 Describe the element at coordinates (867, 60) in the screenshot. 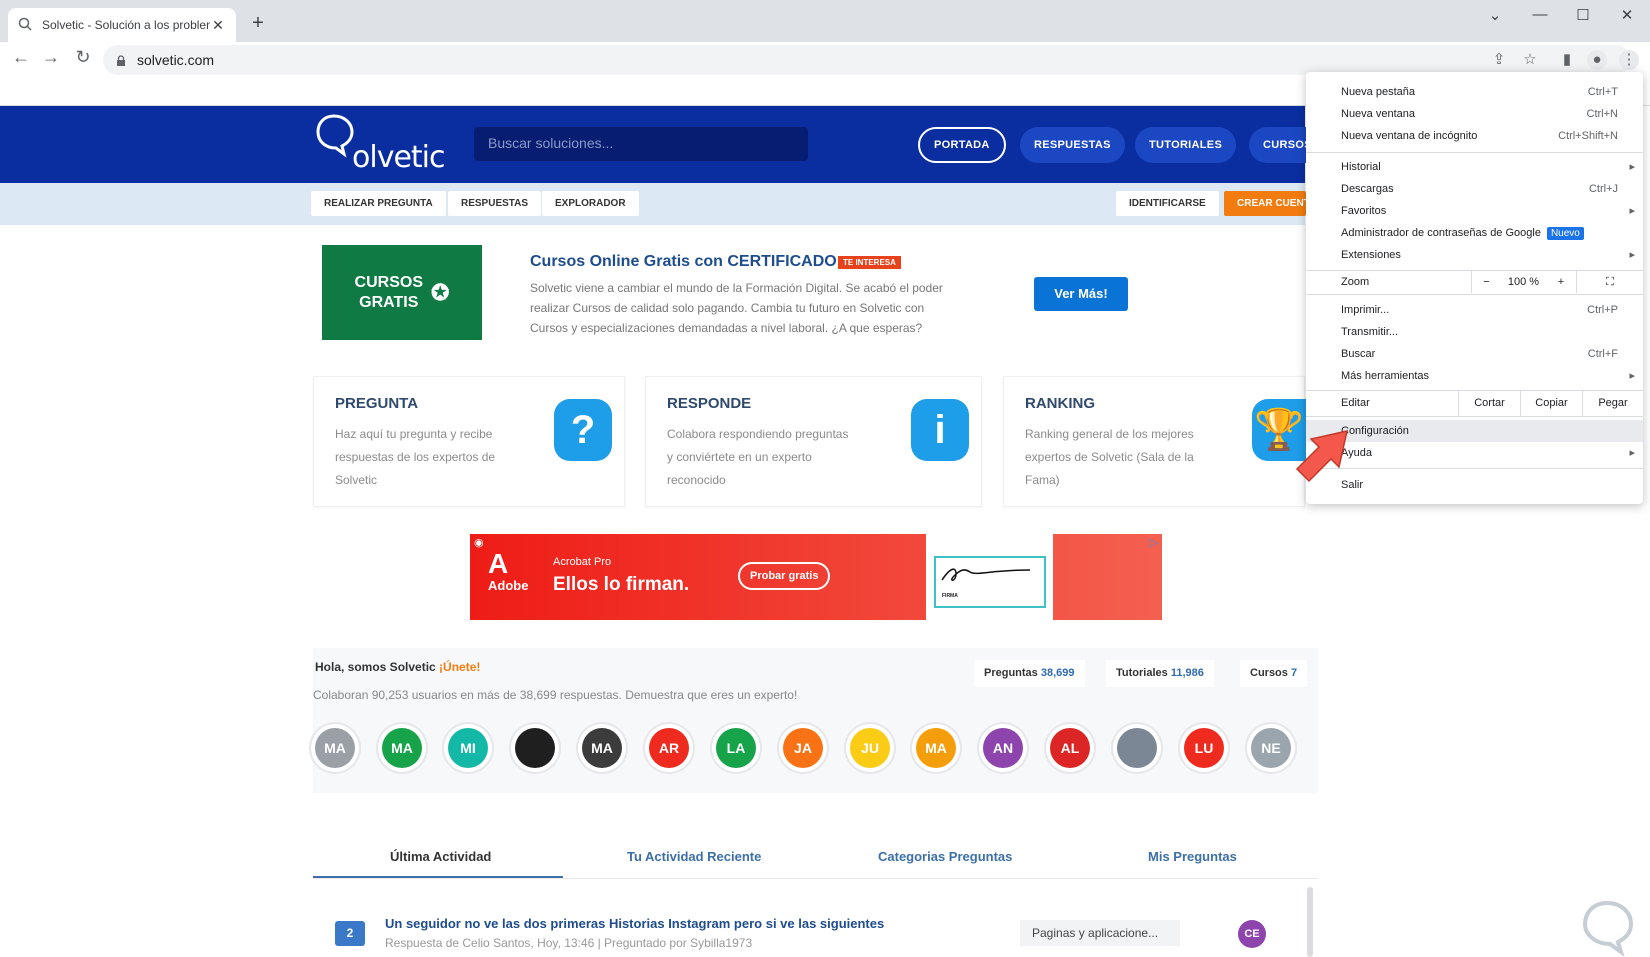

I see `address-bar: solvetic.com` at that location.